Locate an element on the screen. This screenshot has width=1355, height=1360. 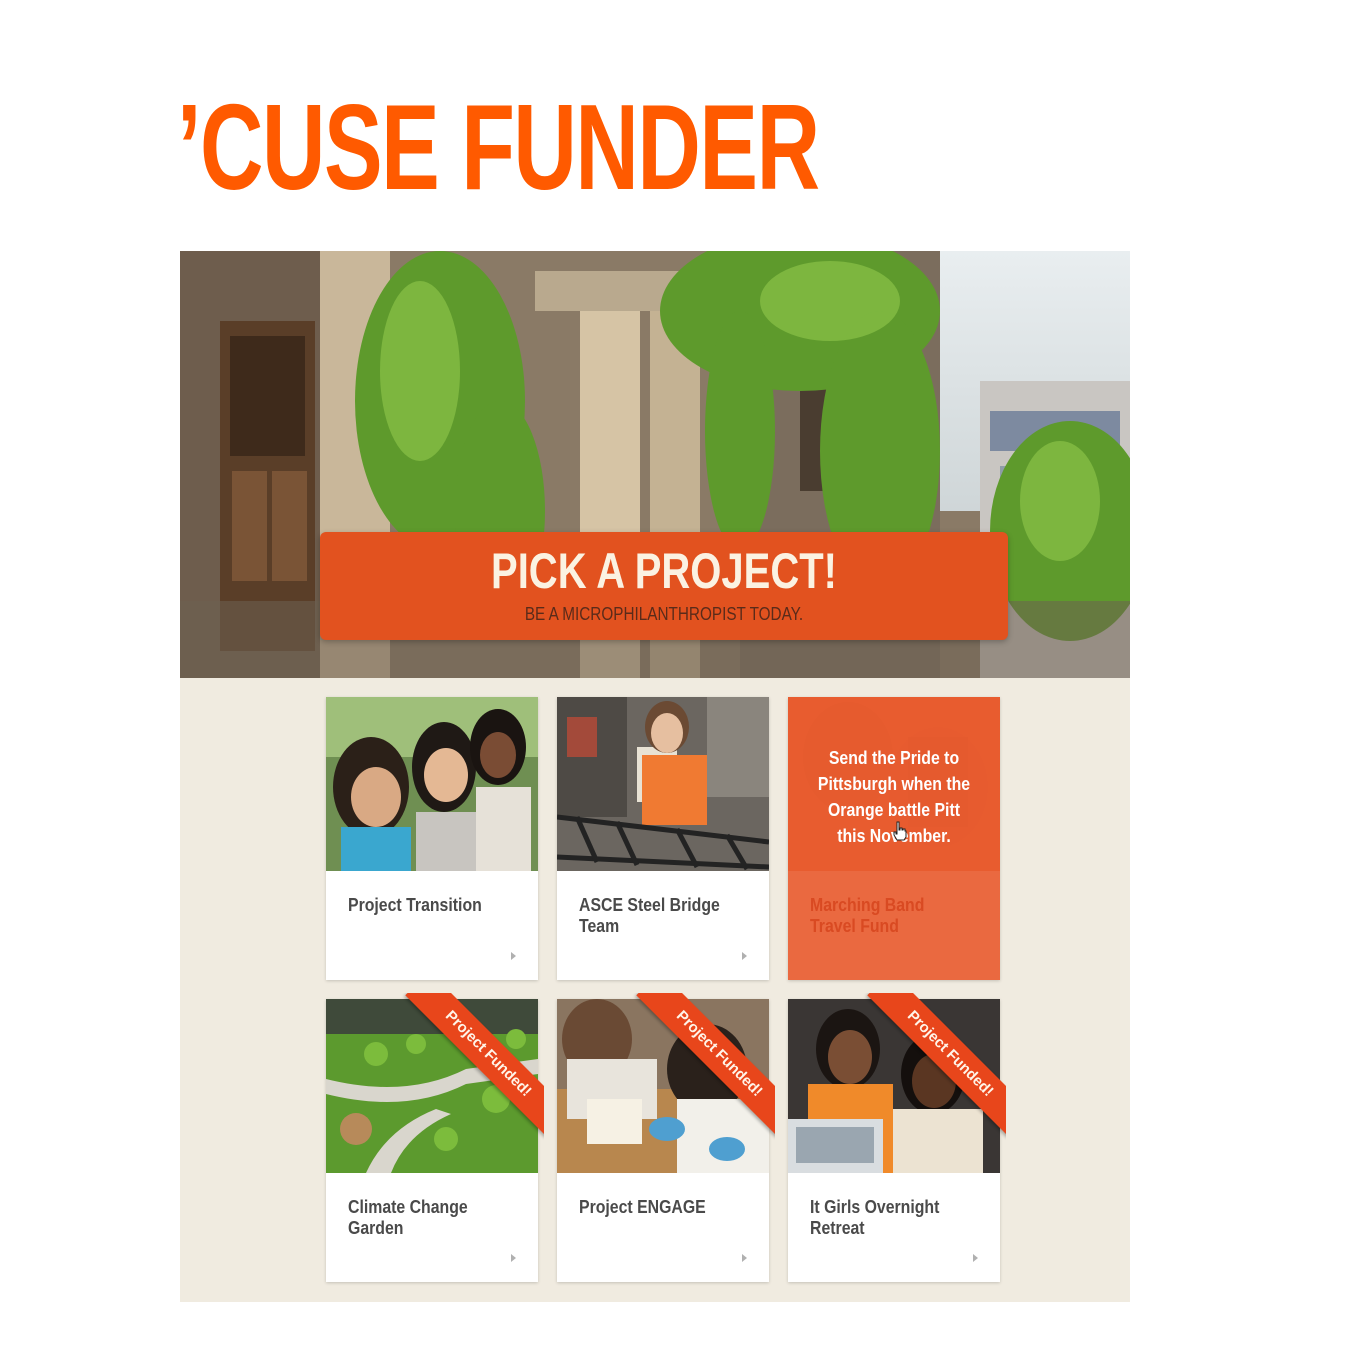
project-title: Climate Change Garden is located at coordinates (408, 1217).